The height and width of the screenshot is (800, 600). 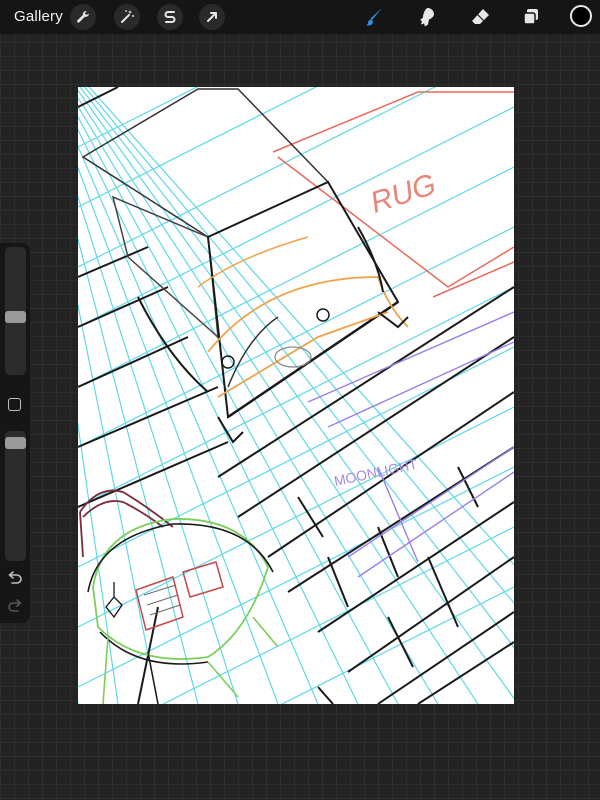 I want to click on brush-size-slider, so click(x=15, y=311).